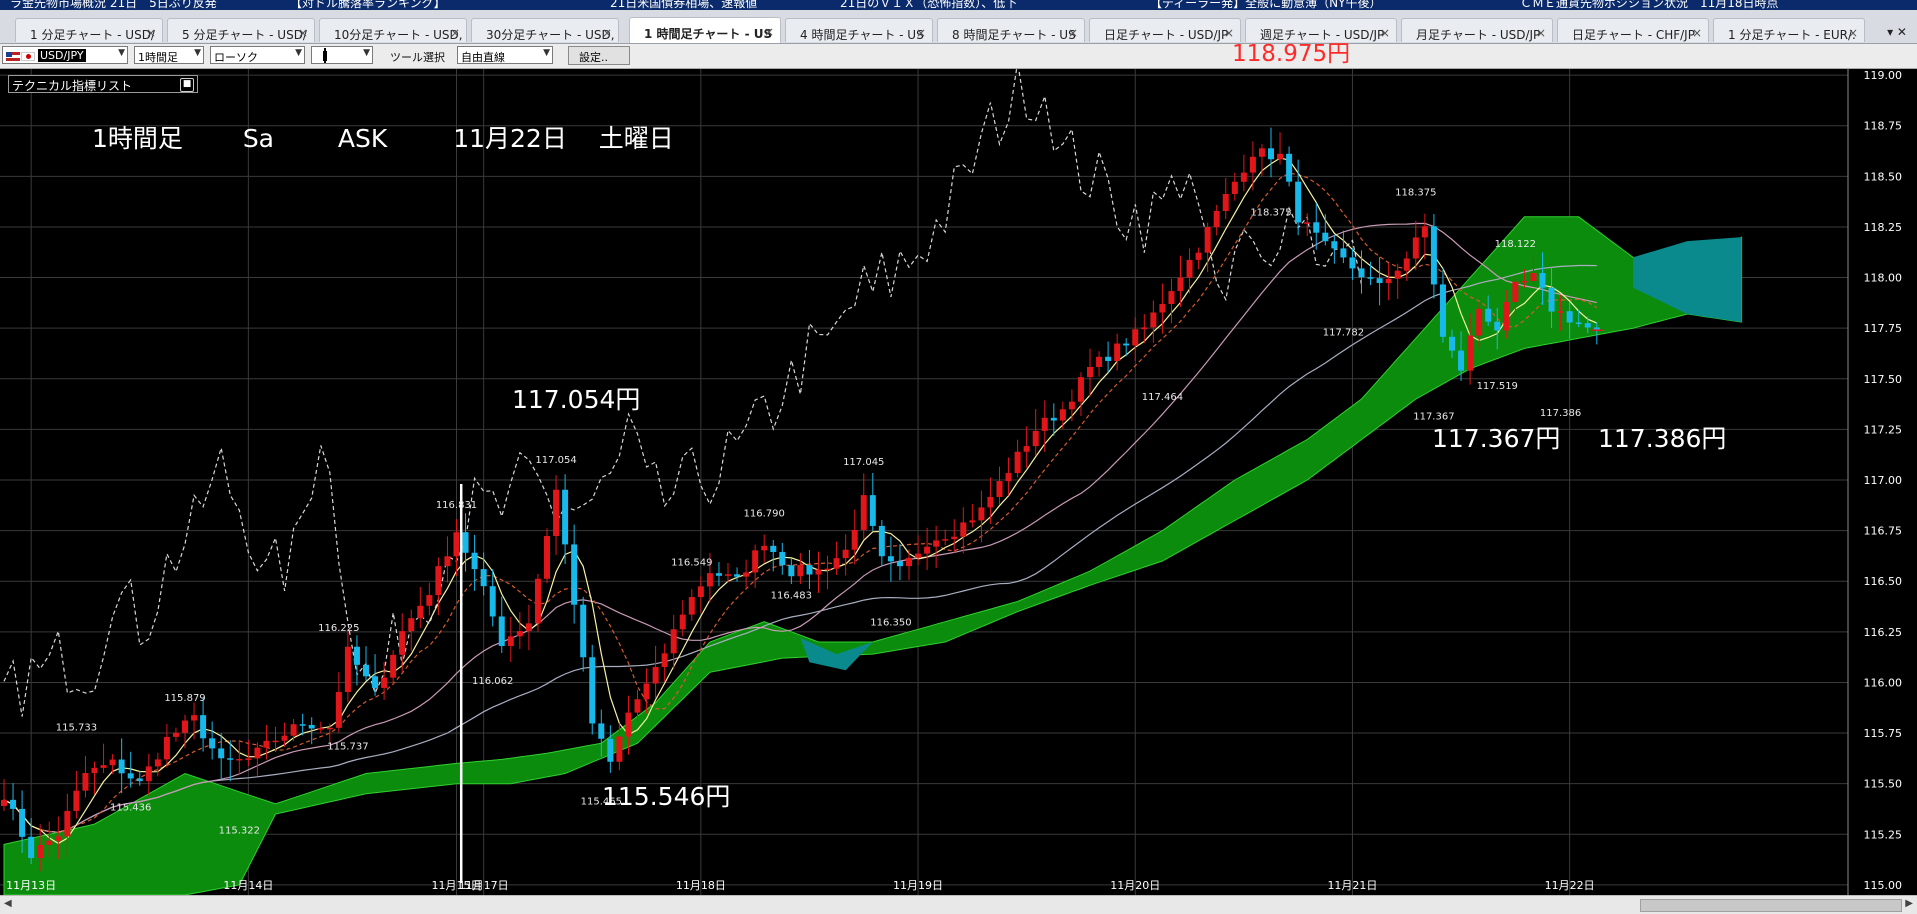  Describe the element at coordinates (169, 55) in the screenshot. I see `timeframe-select: 1時間足 ▼` at that location.